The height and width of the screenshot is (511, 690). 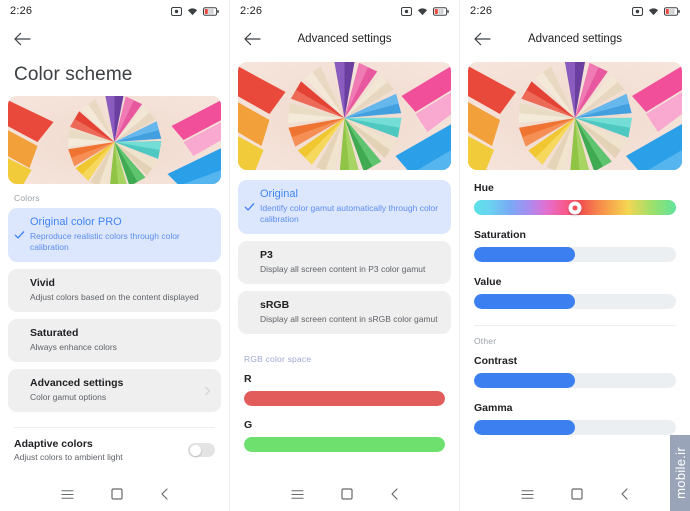 I want to click on app-bar, so click(x=114, y=39).